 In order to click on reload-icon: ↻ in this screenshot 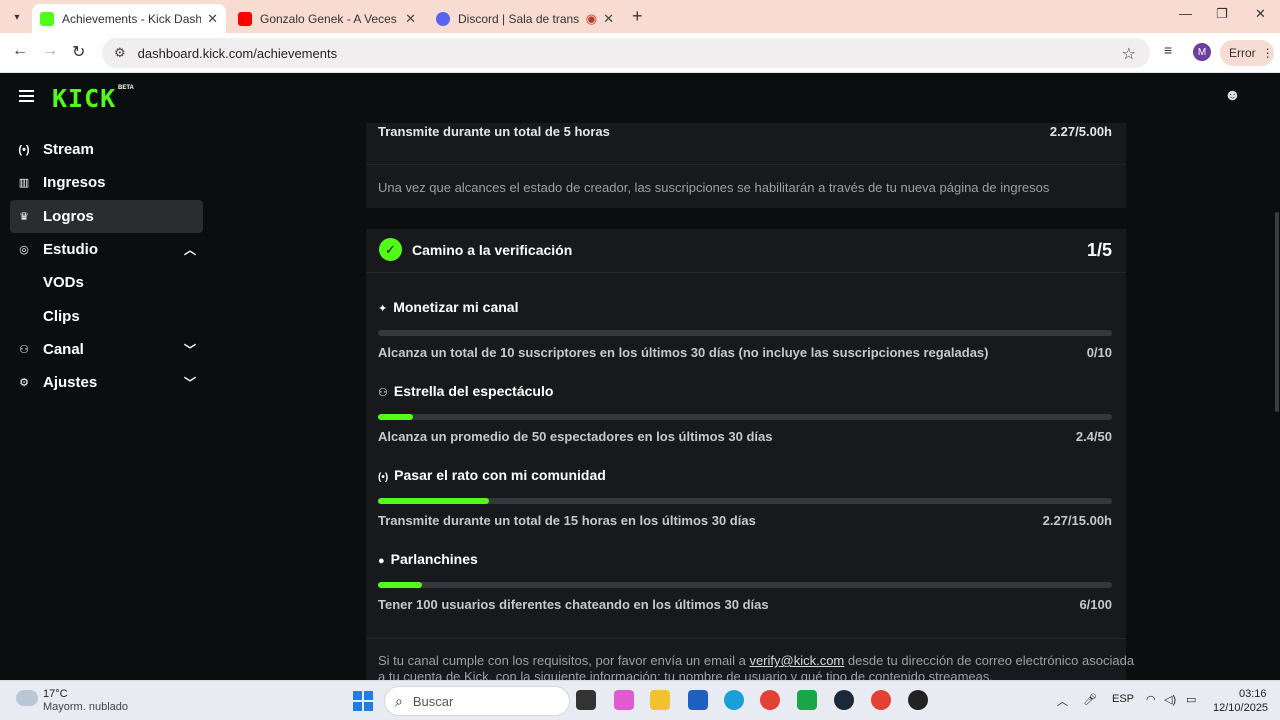, I will do `click(78, 52)`.